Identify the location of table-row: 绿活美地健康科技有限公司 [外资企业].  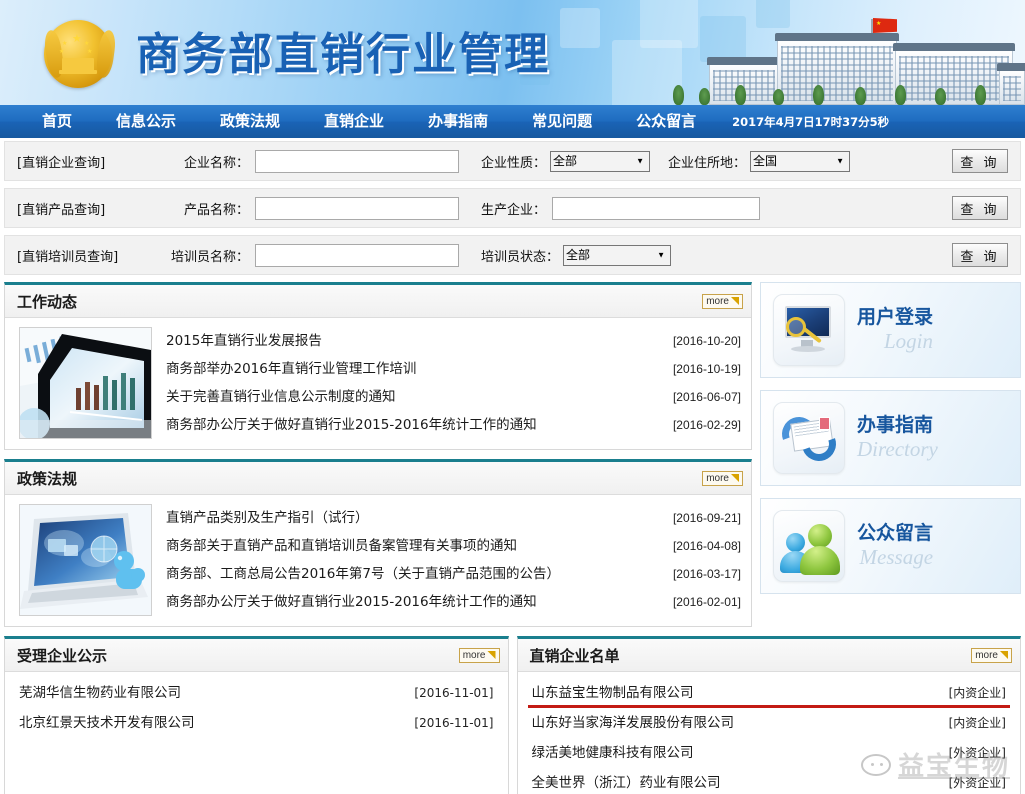
(769, 753).